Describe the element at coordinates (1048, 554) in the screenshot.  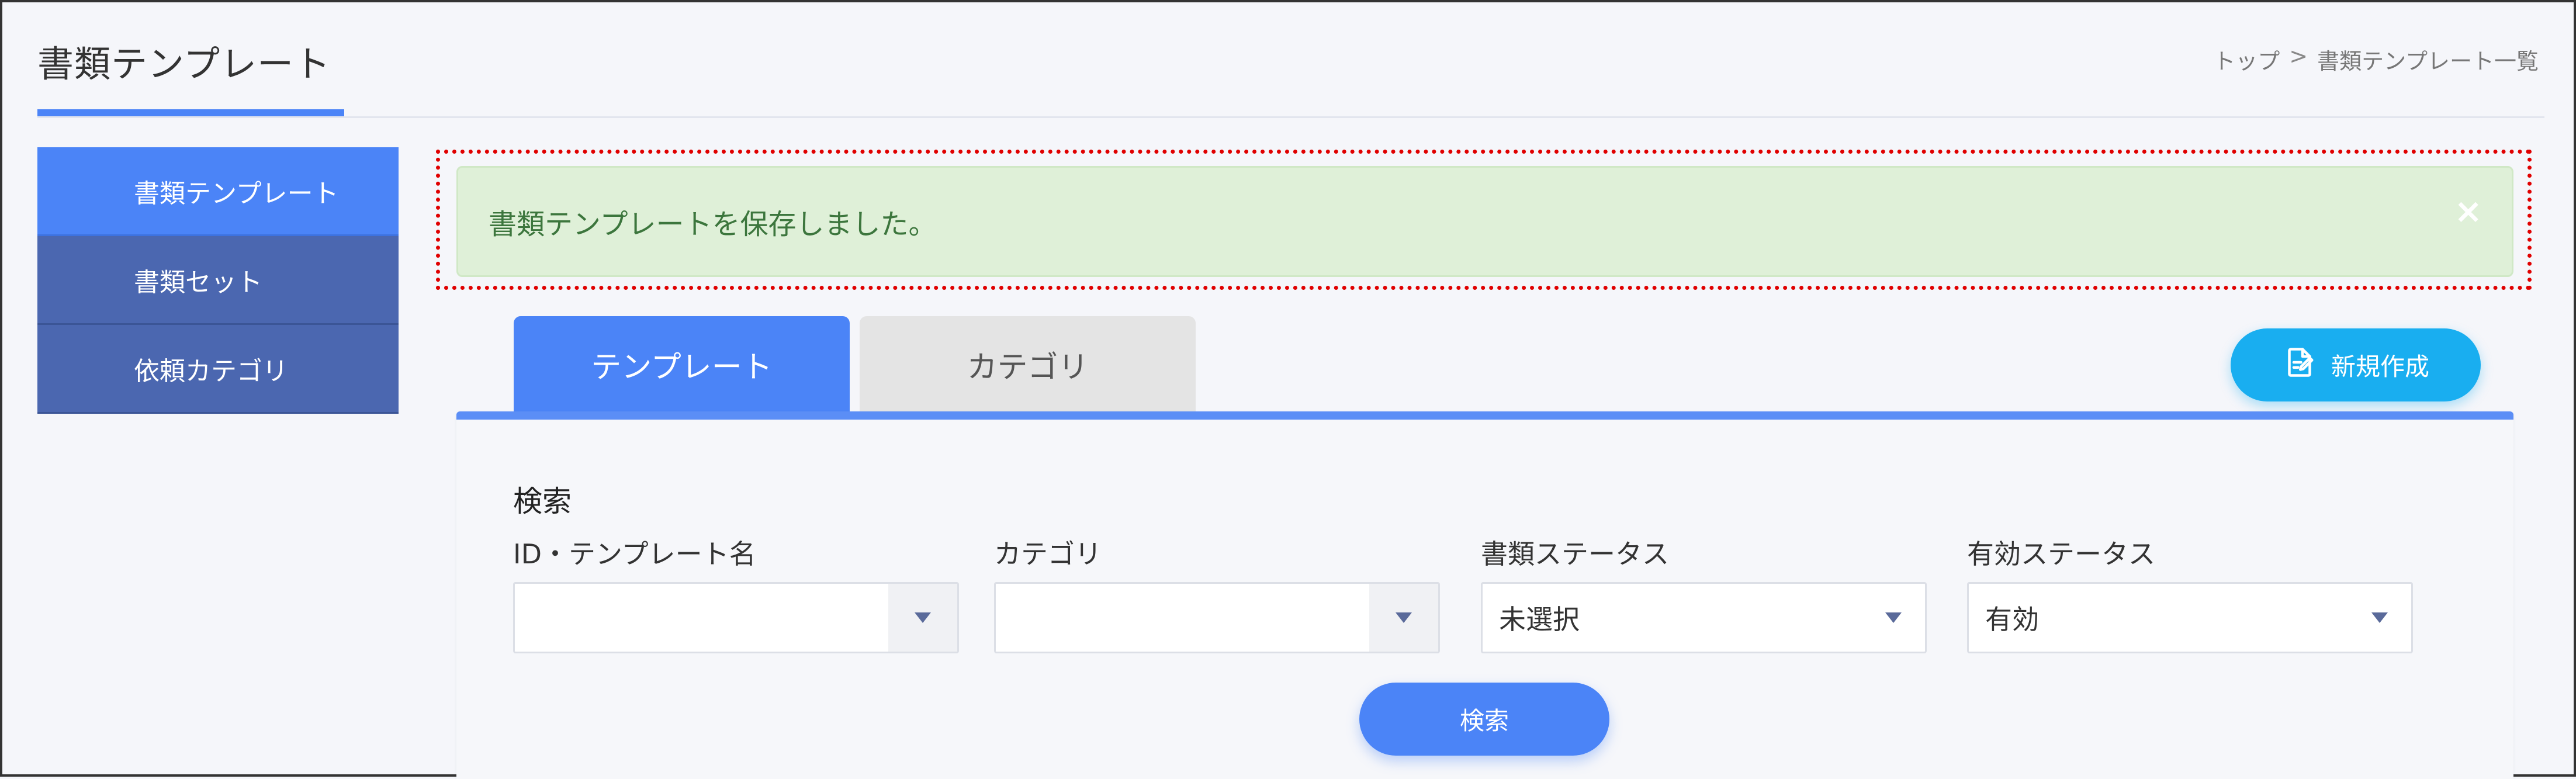
I see `field-label: カテゴリ` at that location.